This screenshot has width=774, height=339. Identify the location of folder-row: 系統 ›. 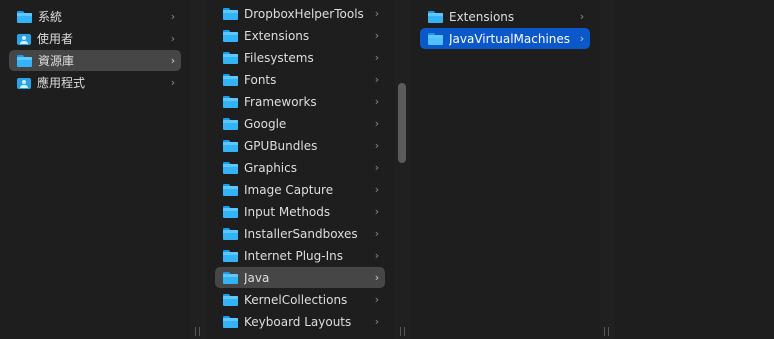
(95, 16).